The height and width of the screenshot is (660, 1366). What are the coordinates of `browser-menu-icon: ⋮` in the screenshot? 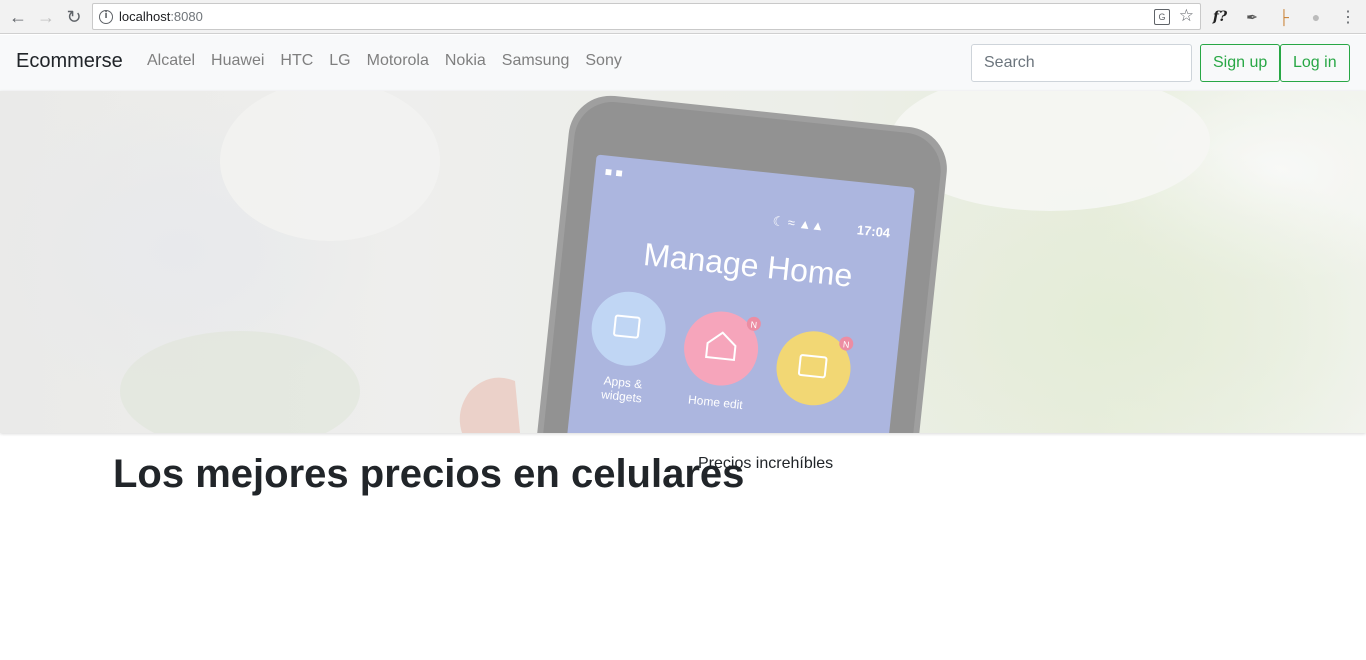 It's located at (1348, 17).